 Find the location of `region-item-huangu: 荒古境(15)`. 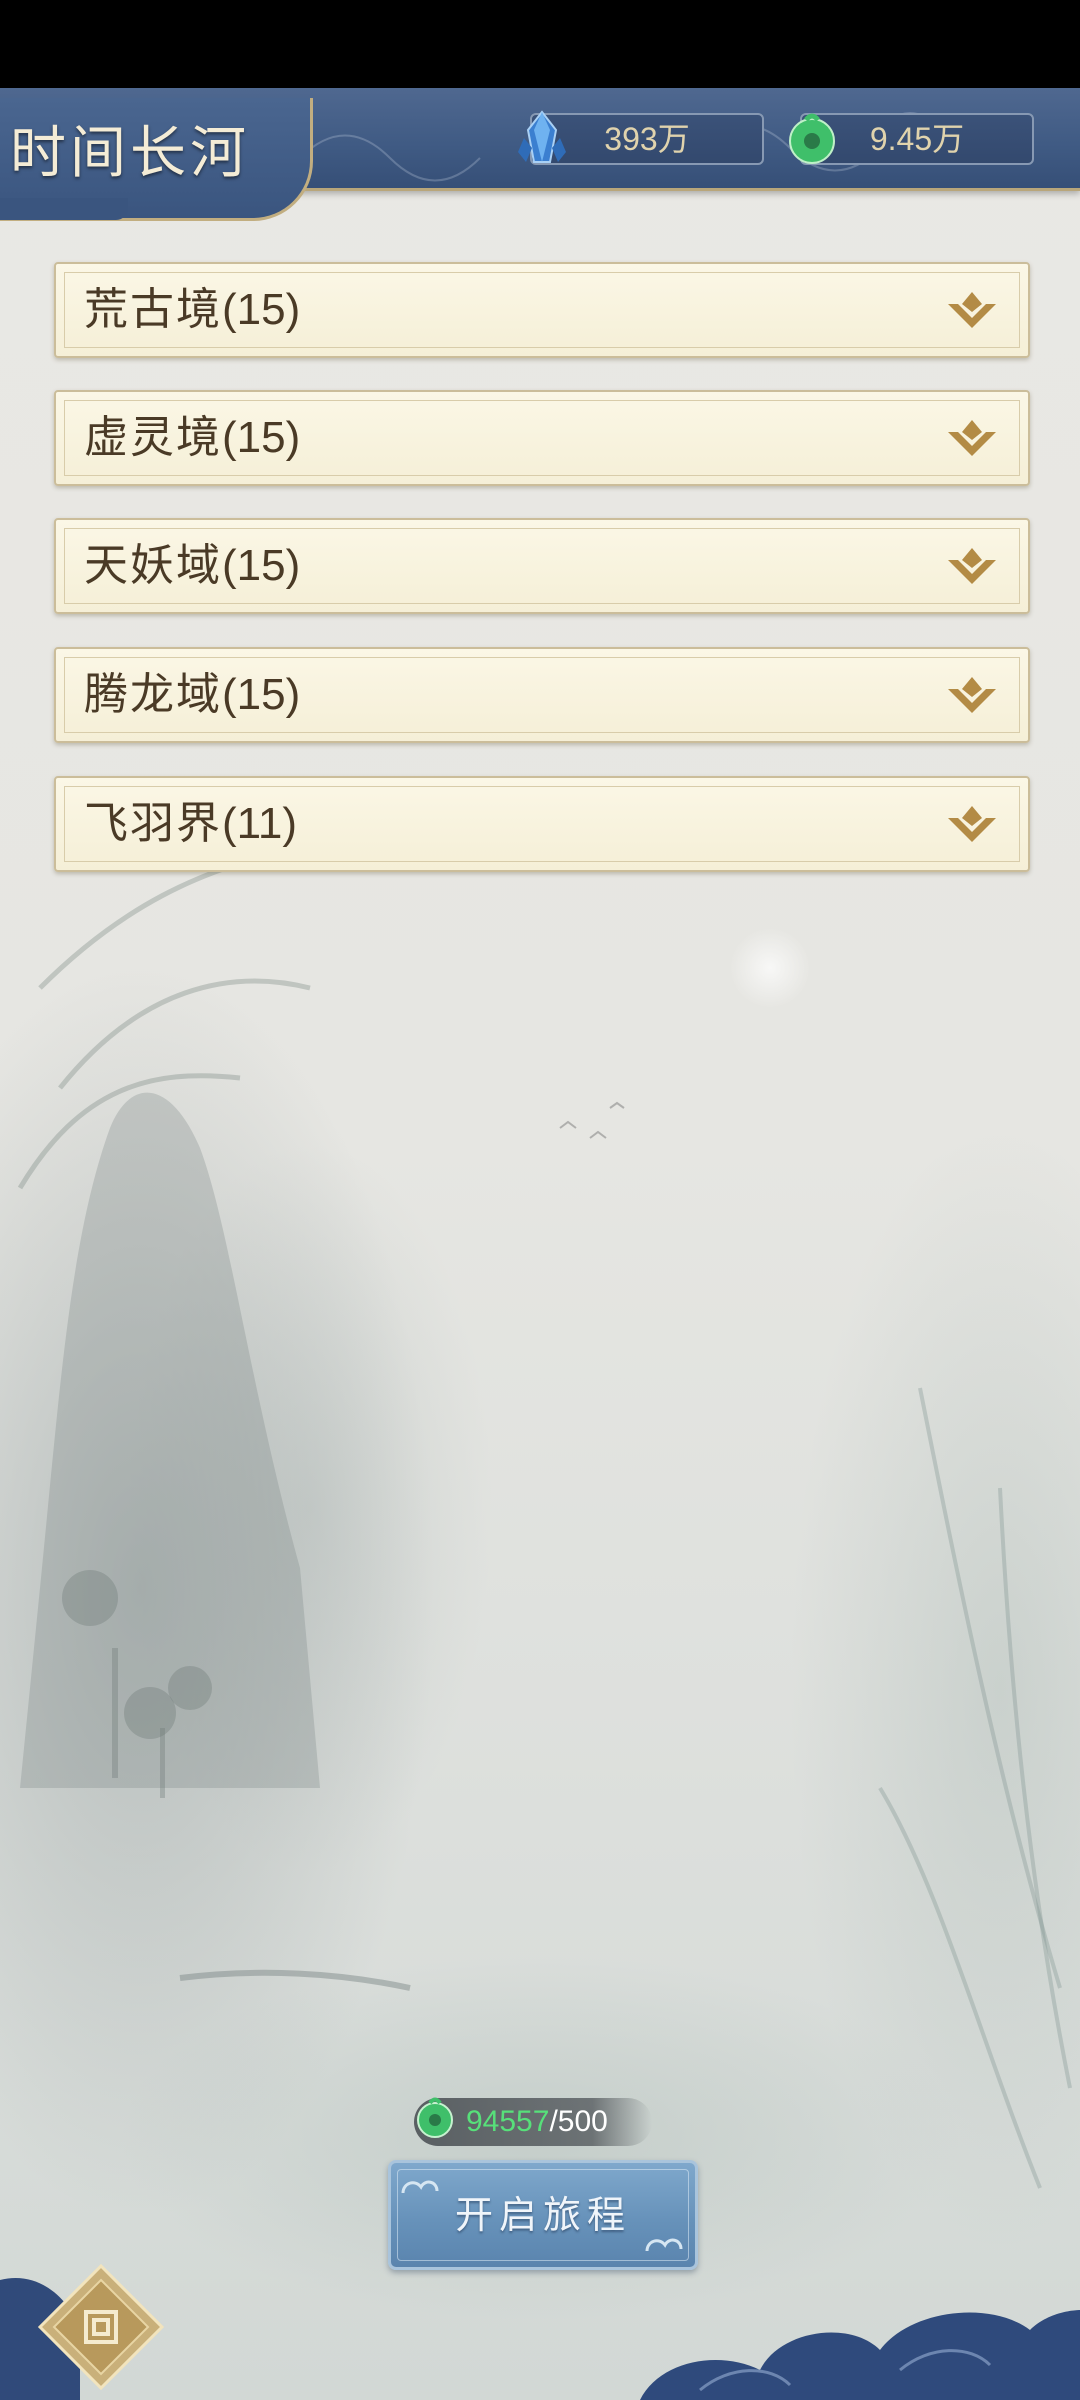

region-item-huangu: 荒古境(15) is located at coordinates (542, 310).